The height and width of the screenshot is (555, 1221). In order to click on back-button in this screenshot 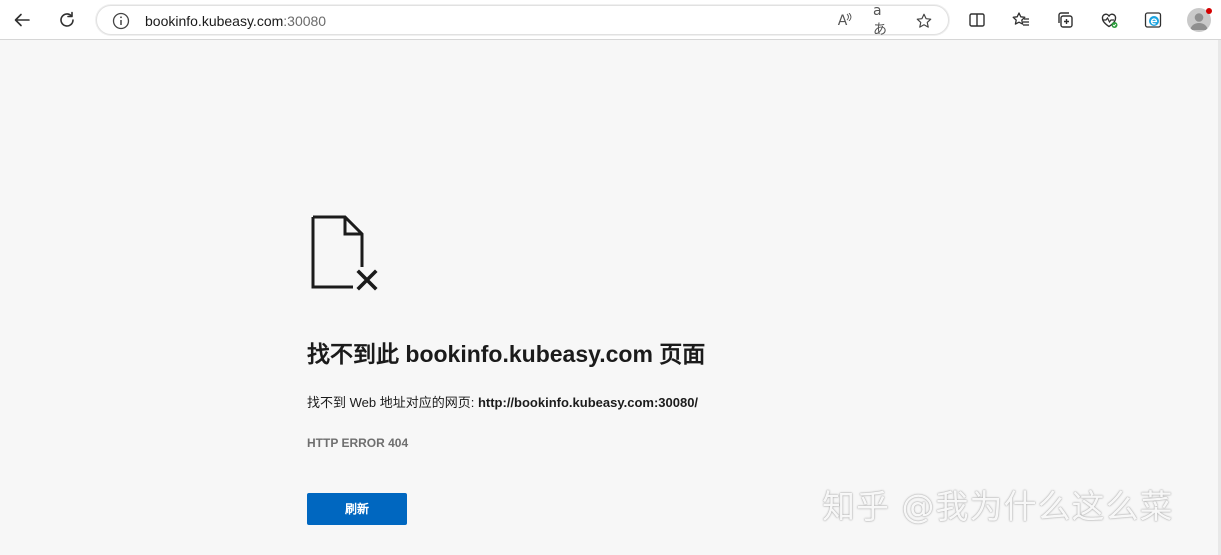, I will do `click(22, 20)`.